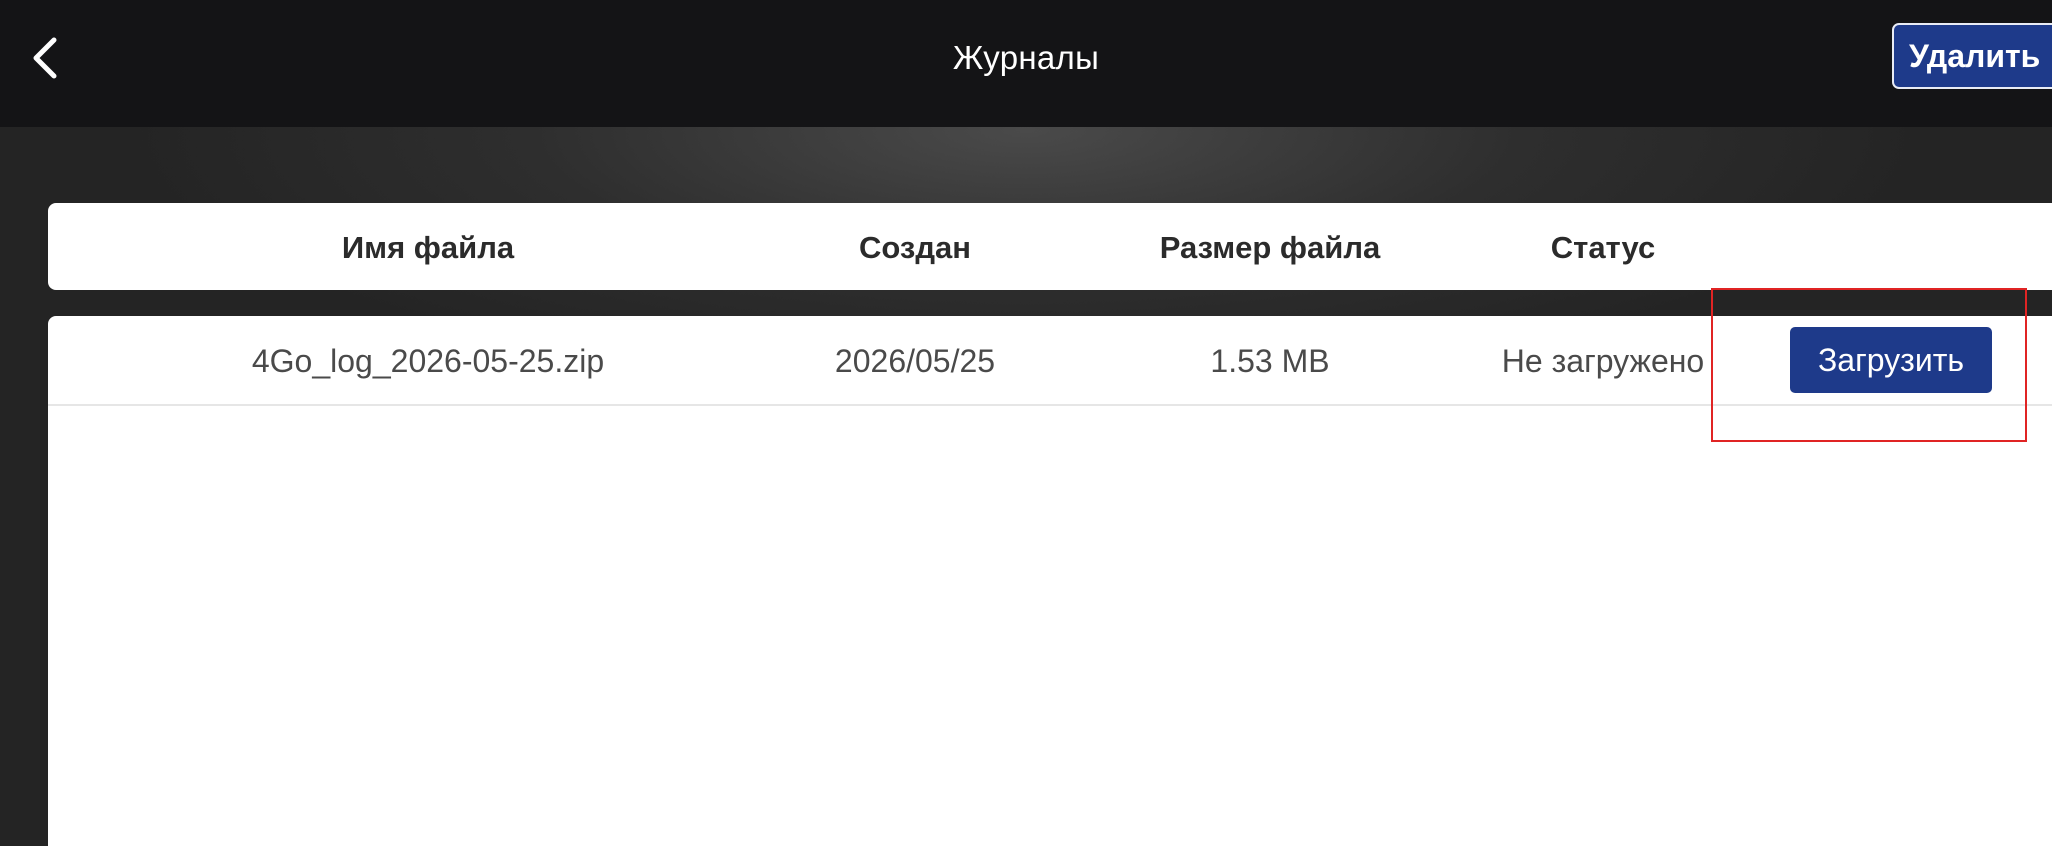  What do you see at coordinates (428, 361) in the screenshot?
I see `filename-cell: 4Go_log_2026-05-25.zip` at bounding box center [428, 361].